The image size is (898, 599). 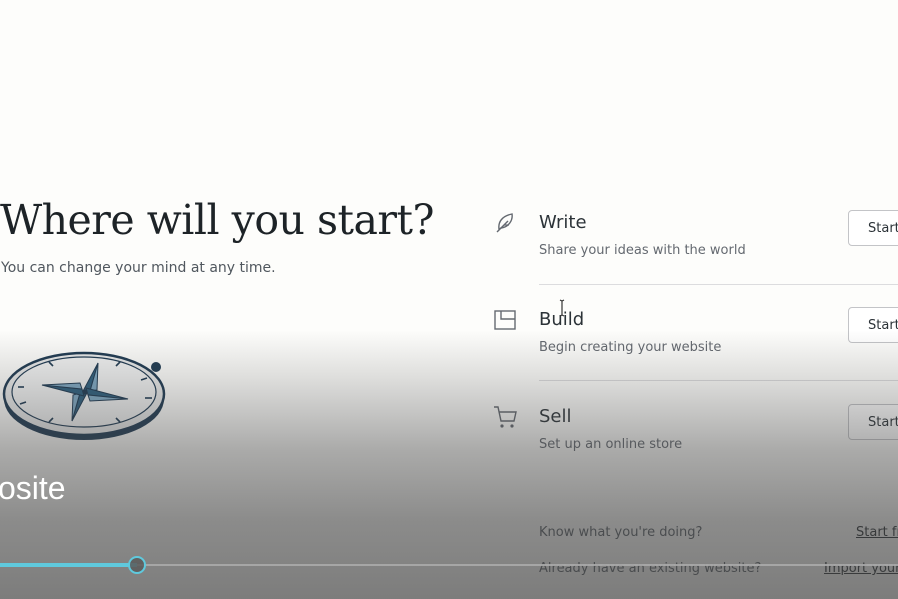 I want to click on start-write-button: Start, so click(x=873, y=228).